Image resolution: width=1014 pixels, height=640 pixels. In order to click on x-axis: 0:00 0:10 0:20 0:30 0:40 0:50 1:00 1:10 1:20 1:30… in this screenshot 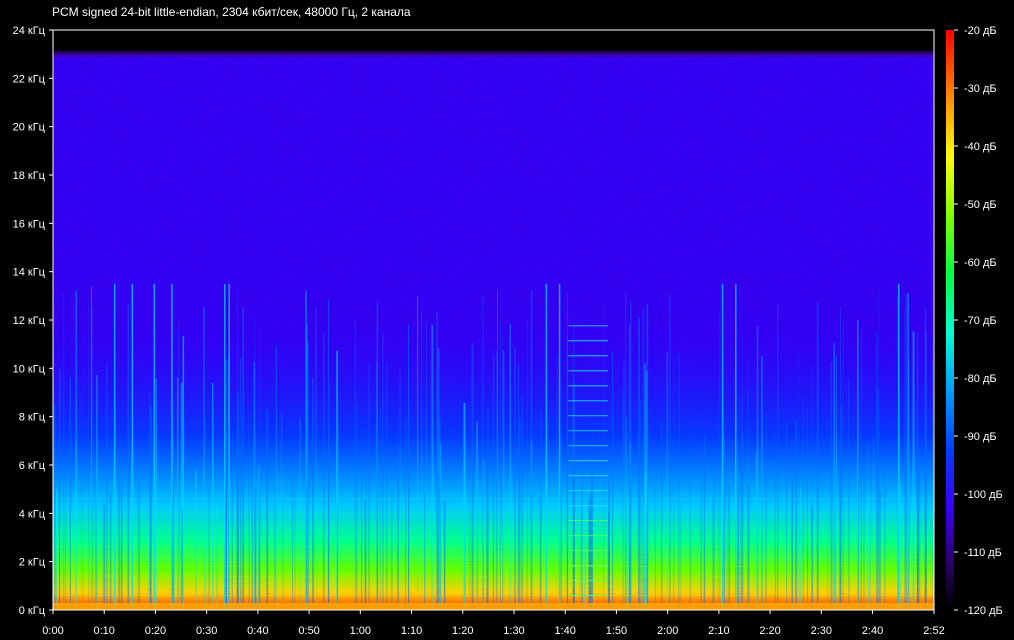, I will do `click(493, 623)`.